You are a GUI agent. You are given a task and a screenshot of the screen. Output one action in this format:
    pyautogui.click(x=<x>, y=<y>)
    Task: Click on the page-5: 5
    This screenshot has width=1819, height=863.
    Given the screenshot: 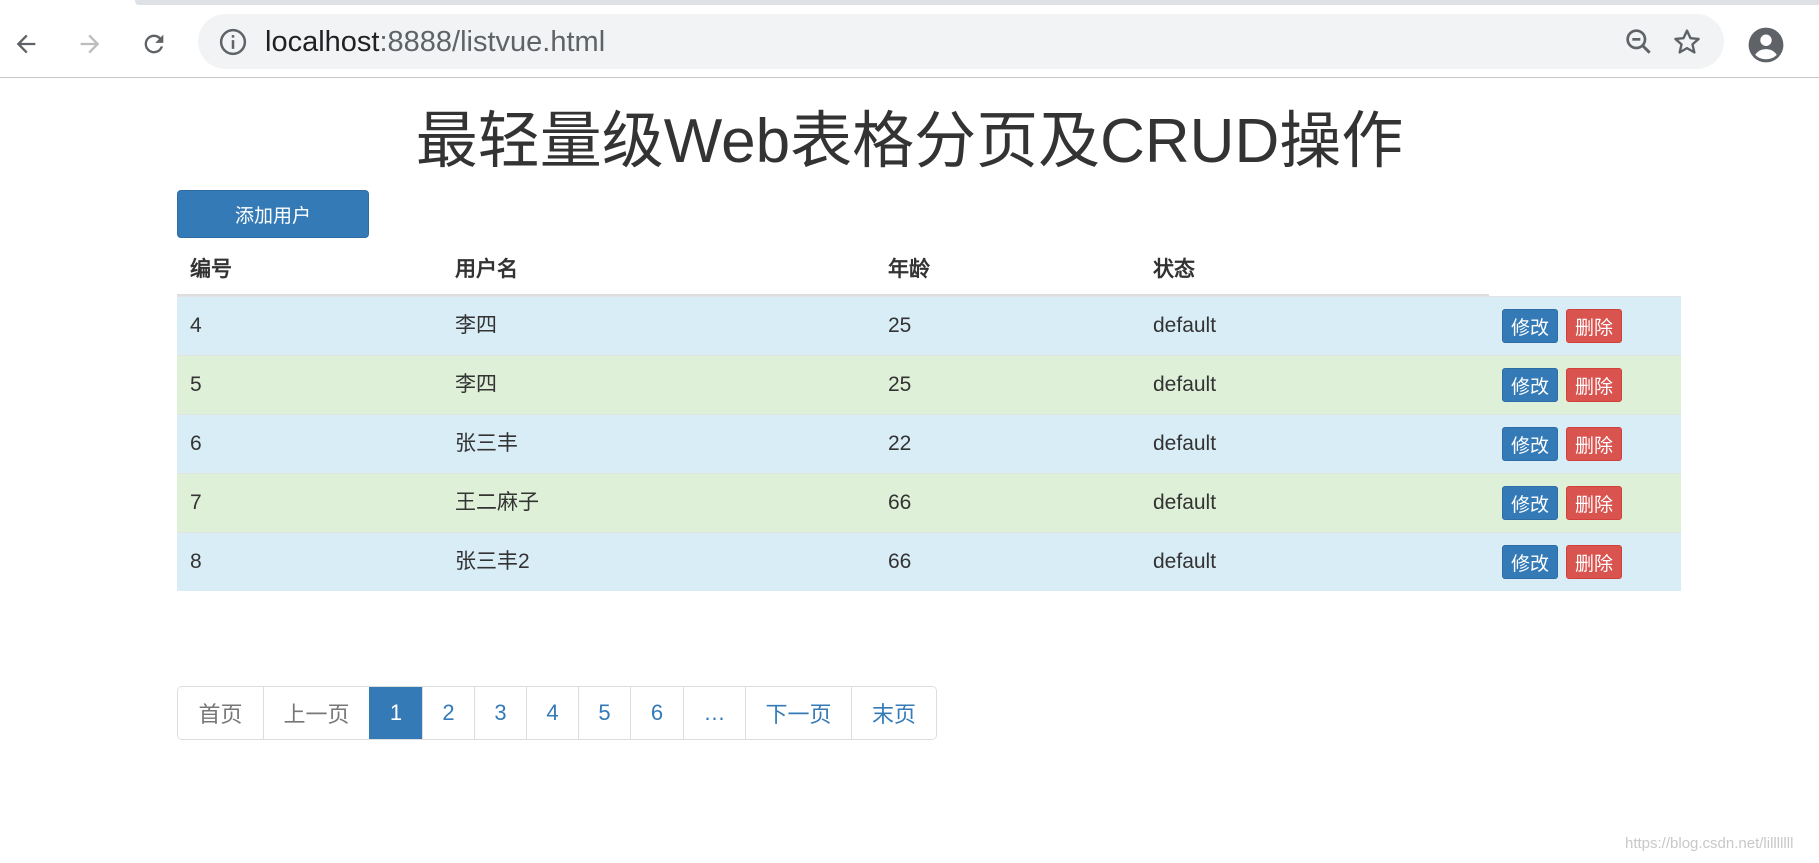 What is the action you would take?
    pyautogui.click(x=604, y=713)
    